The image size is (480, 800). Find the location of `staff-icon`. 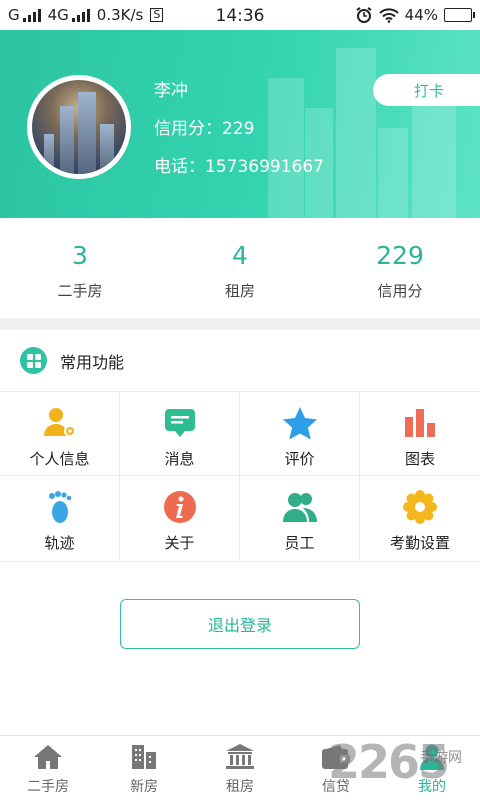

staff-icon is located at coordinates (300, 507).